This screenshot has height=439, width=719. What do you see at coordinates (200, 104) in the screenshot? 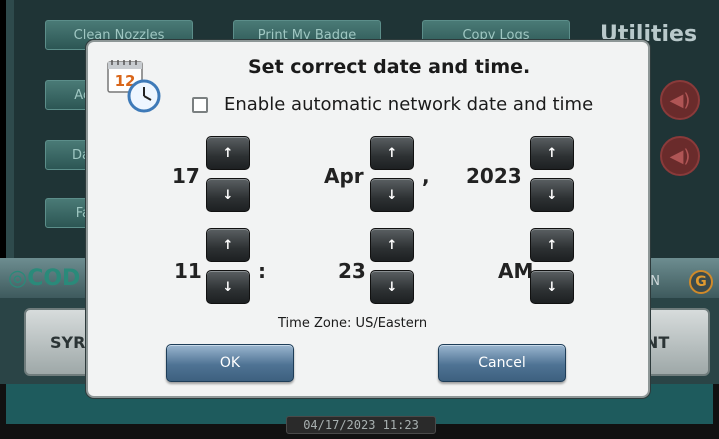
I see `auto-datetime-checkbox` at bounding box center [200, 104].